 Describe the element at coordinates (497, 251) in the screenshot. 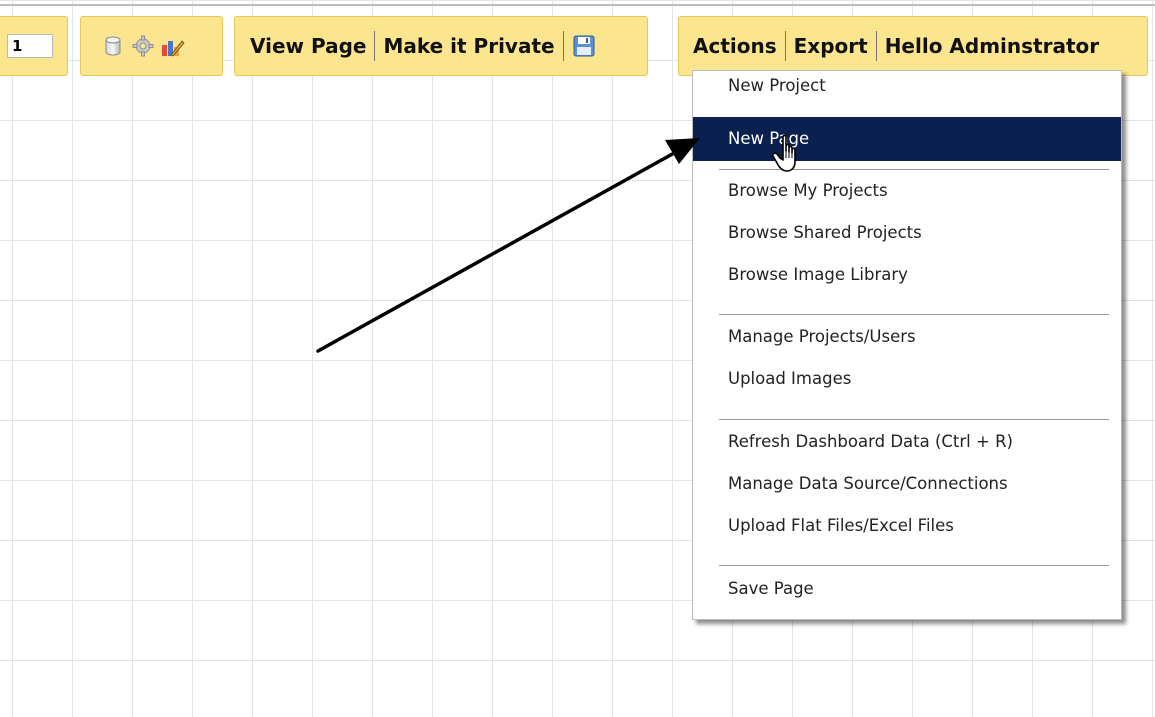

I see `annotation-arrow-shaft` at that location.